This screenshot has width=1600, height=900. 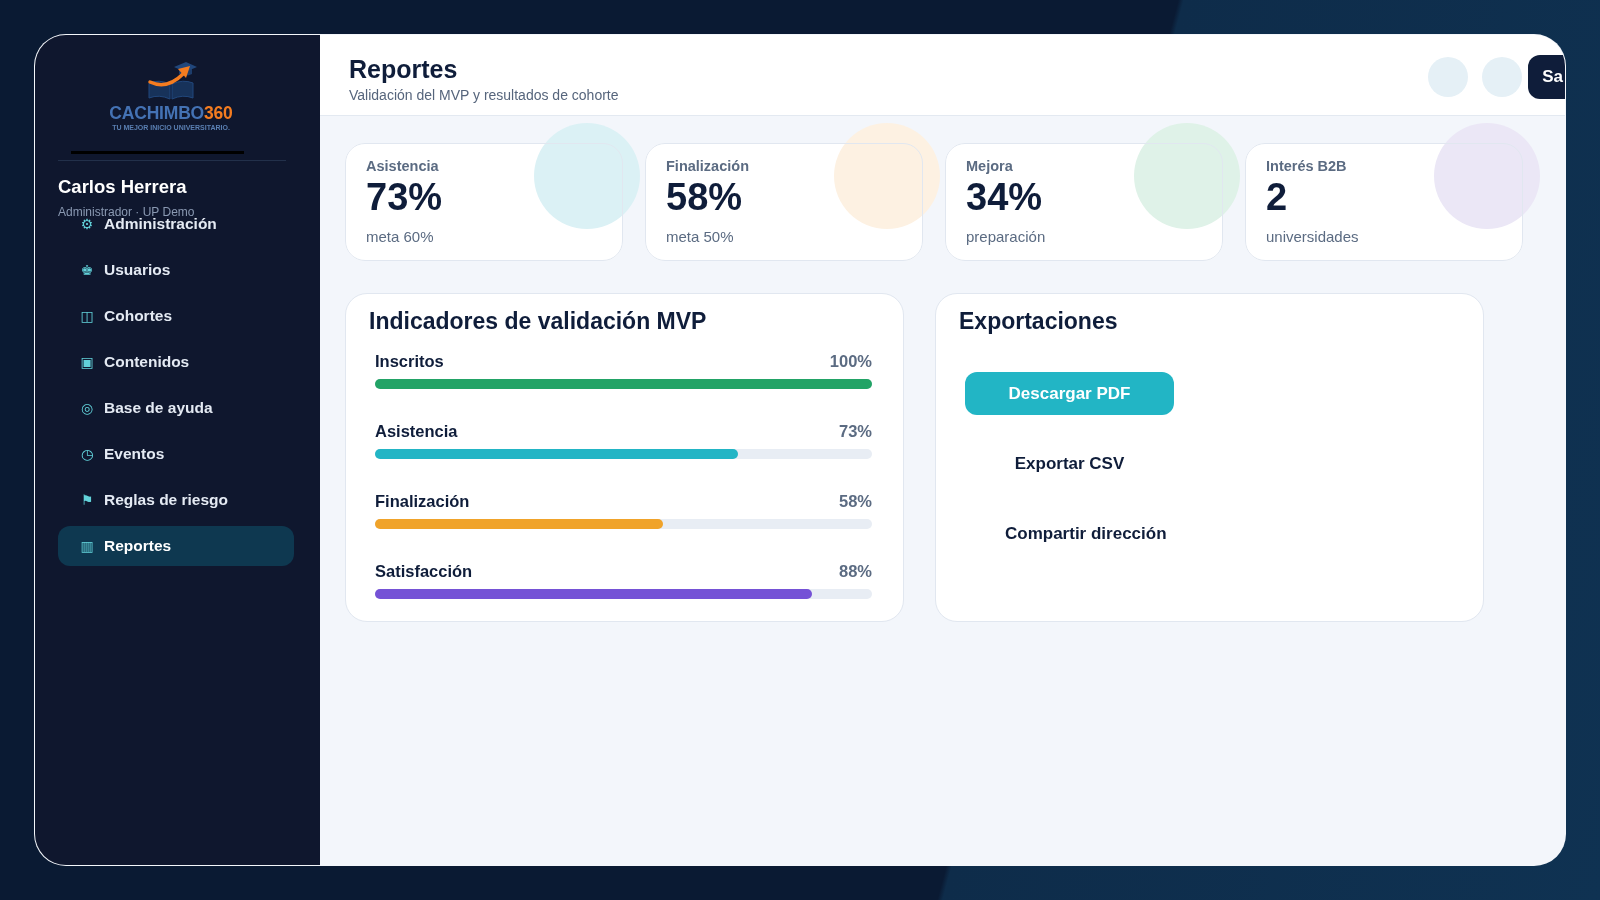 What do you see at coordinates (400, 237) in the screenshot?
I see `stat-note: meta 60%` at bounding box center [400, 237].